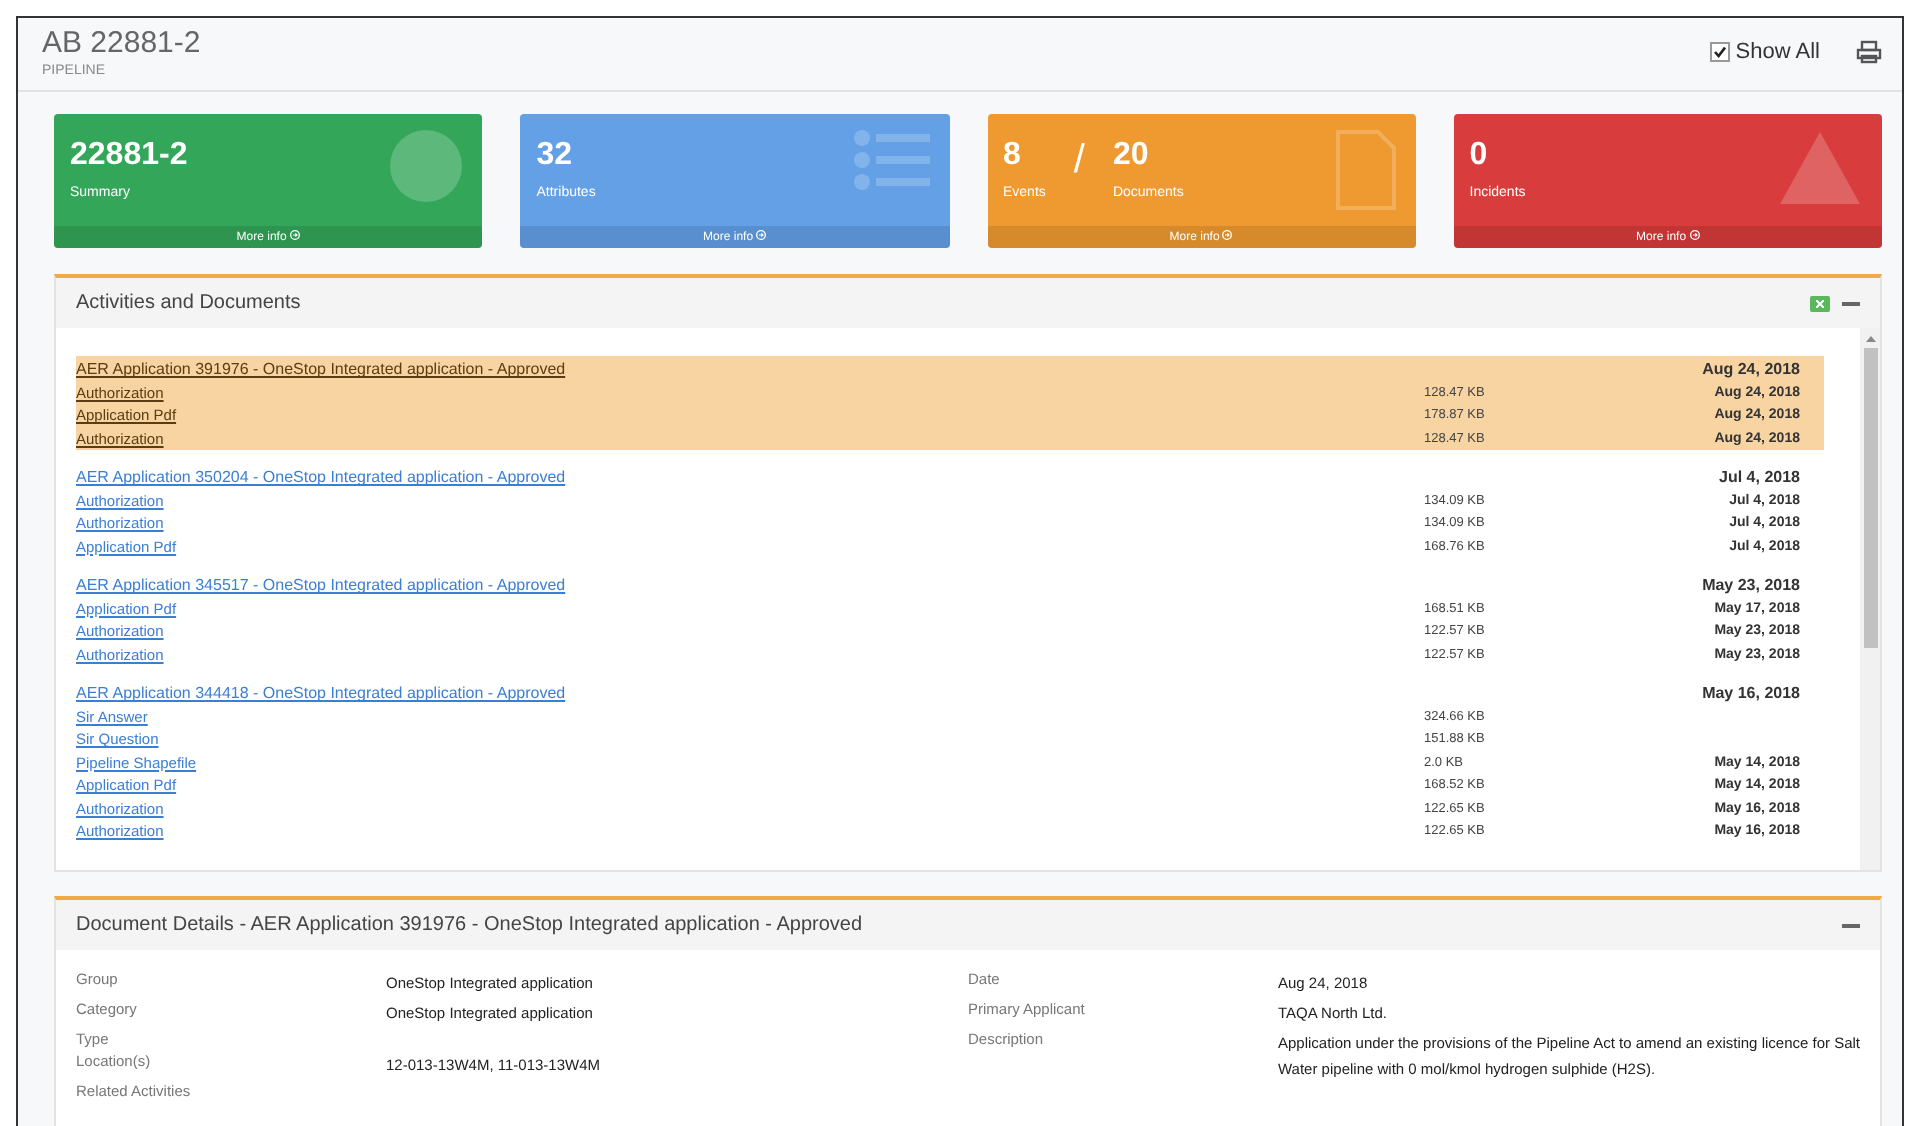 Image resolution: width=1922 pixels, height=1126 pixels. What do you see at coordinates (1870, 599) in the screenshot?
I see `scrollbar` at bounding box center [1870, 599].